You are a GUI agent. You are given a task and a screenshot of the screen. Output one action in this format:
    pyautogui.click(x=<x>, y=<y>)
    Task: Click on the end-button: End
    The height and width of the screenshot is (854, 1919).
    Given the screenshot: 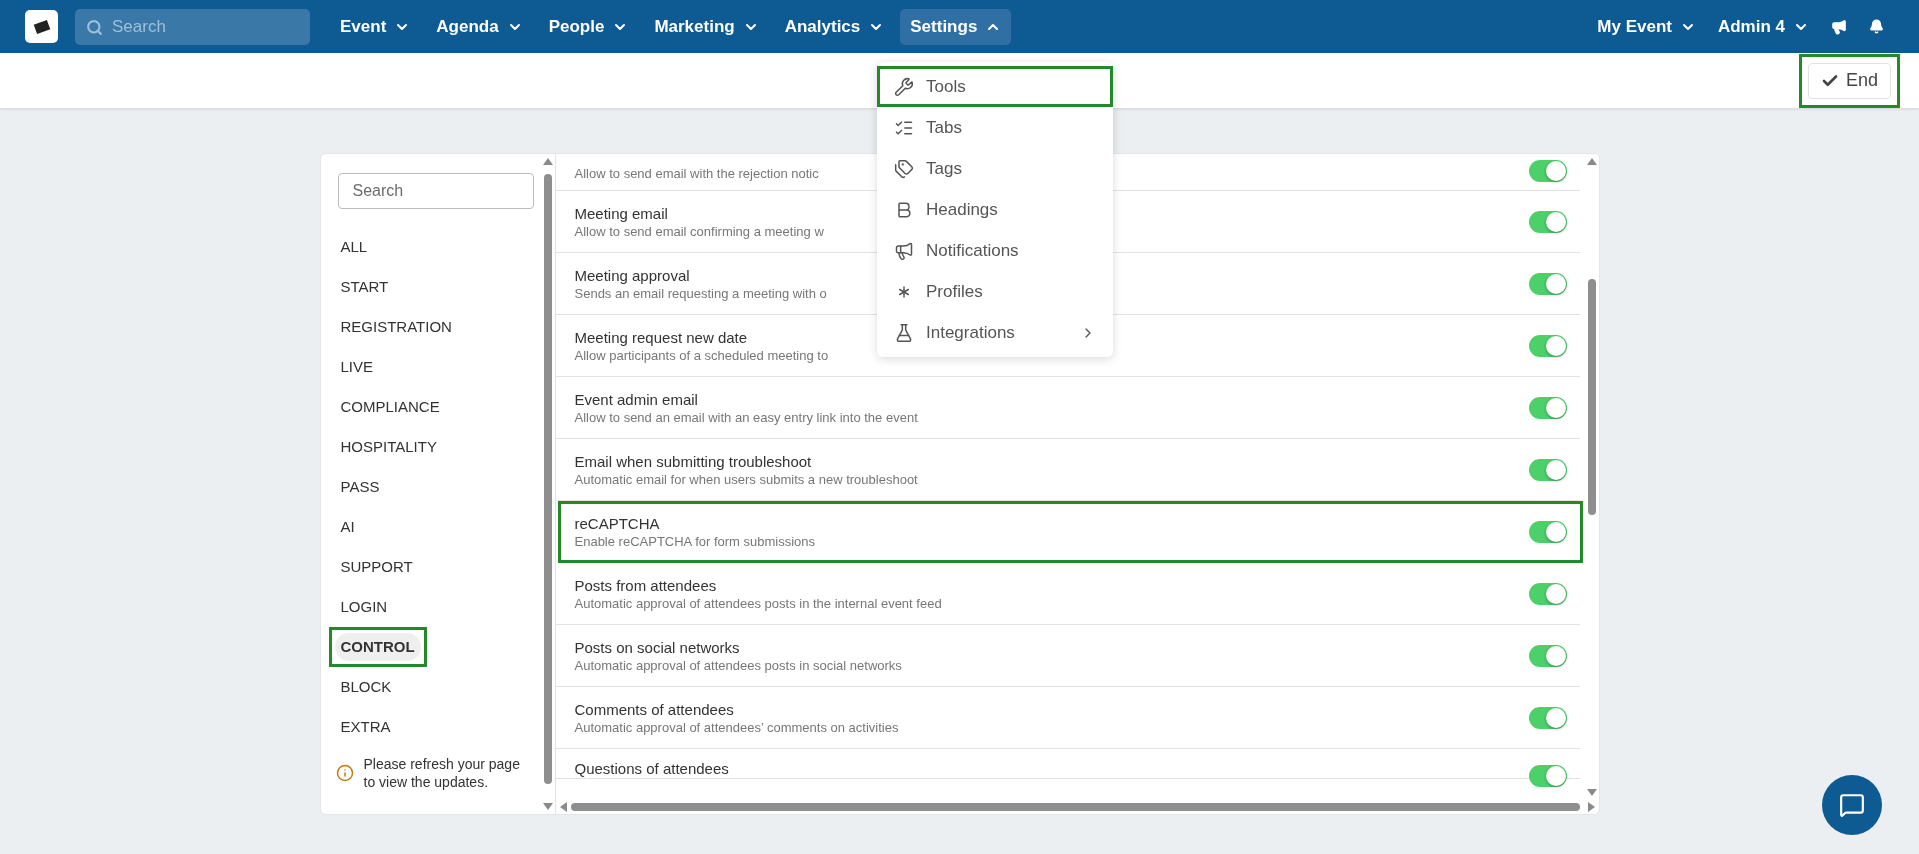 What is the action you would take?
    pyautogui.click(x=1849, y=80)
    